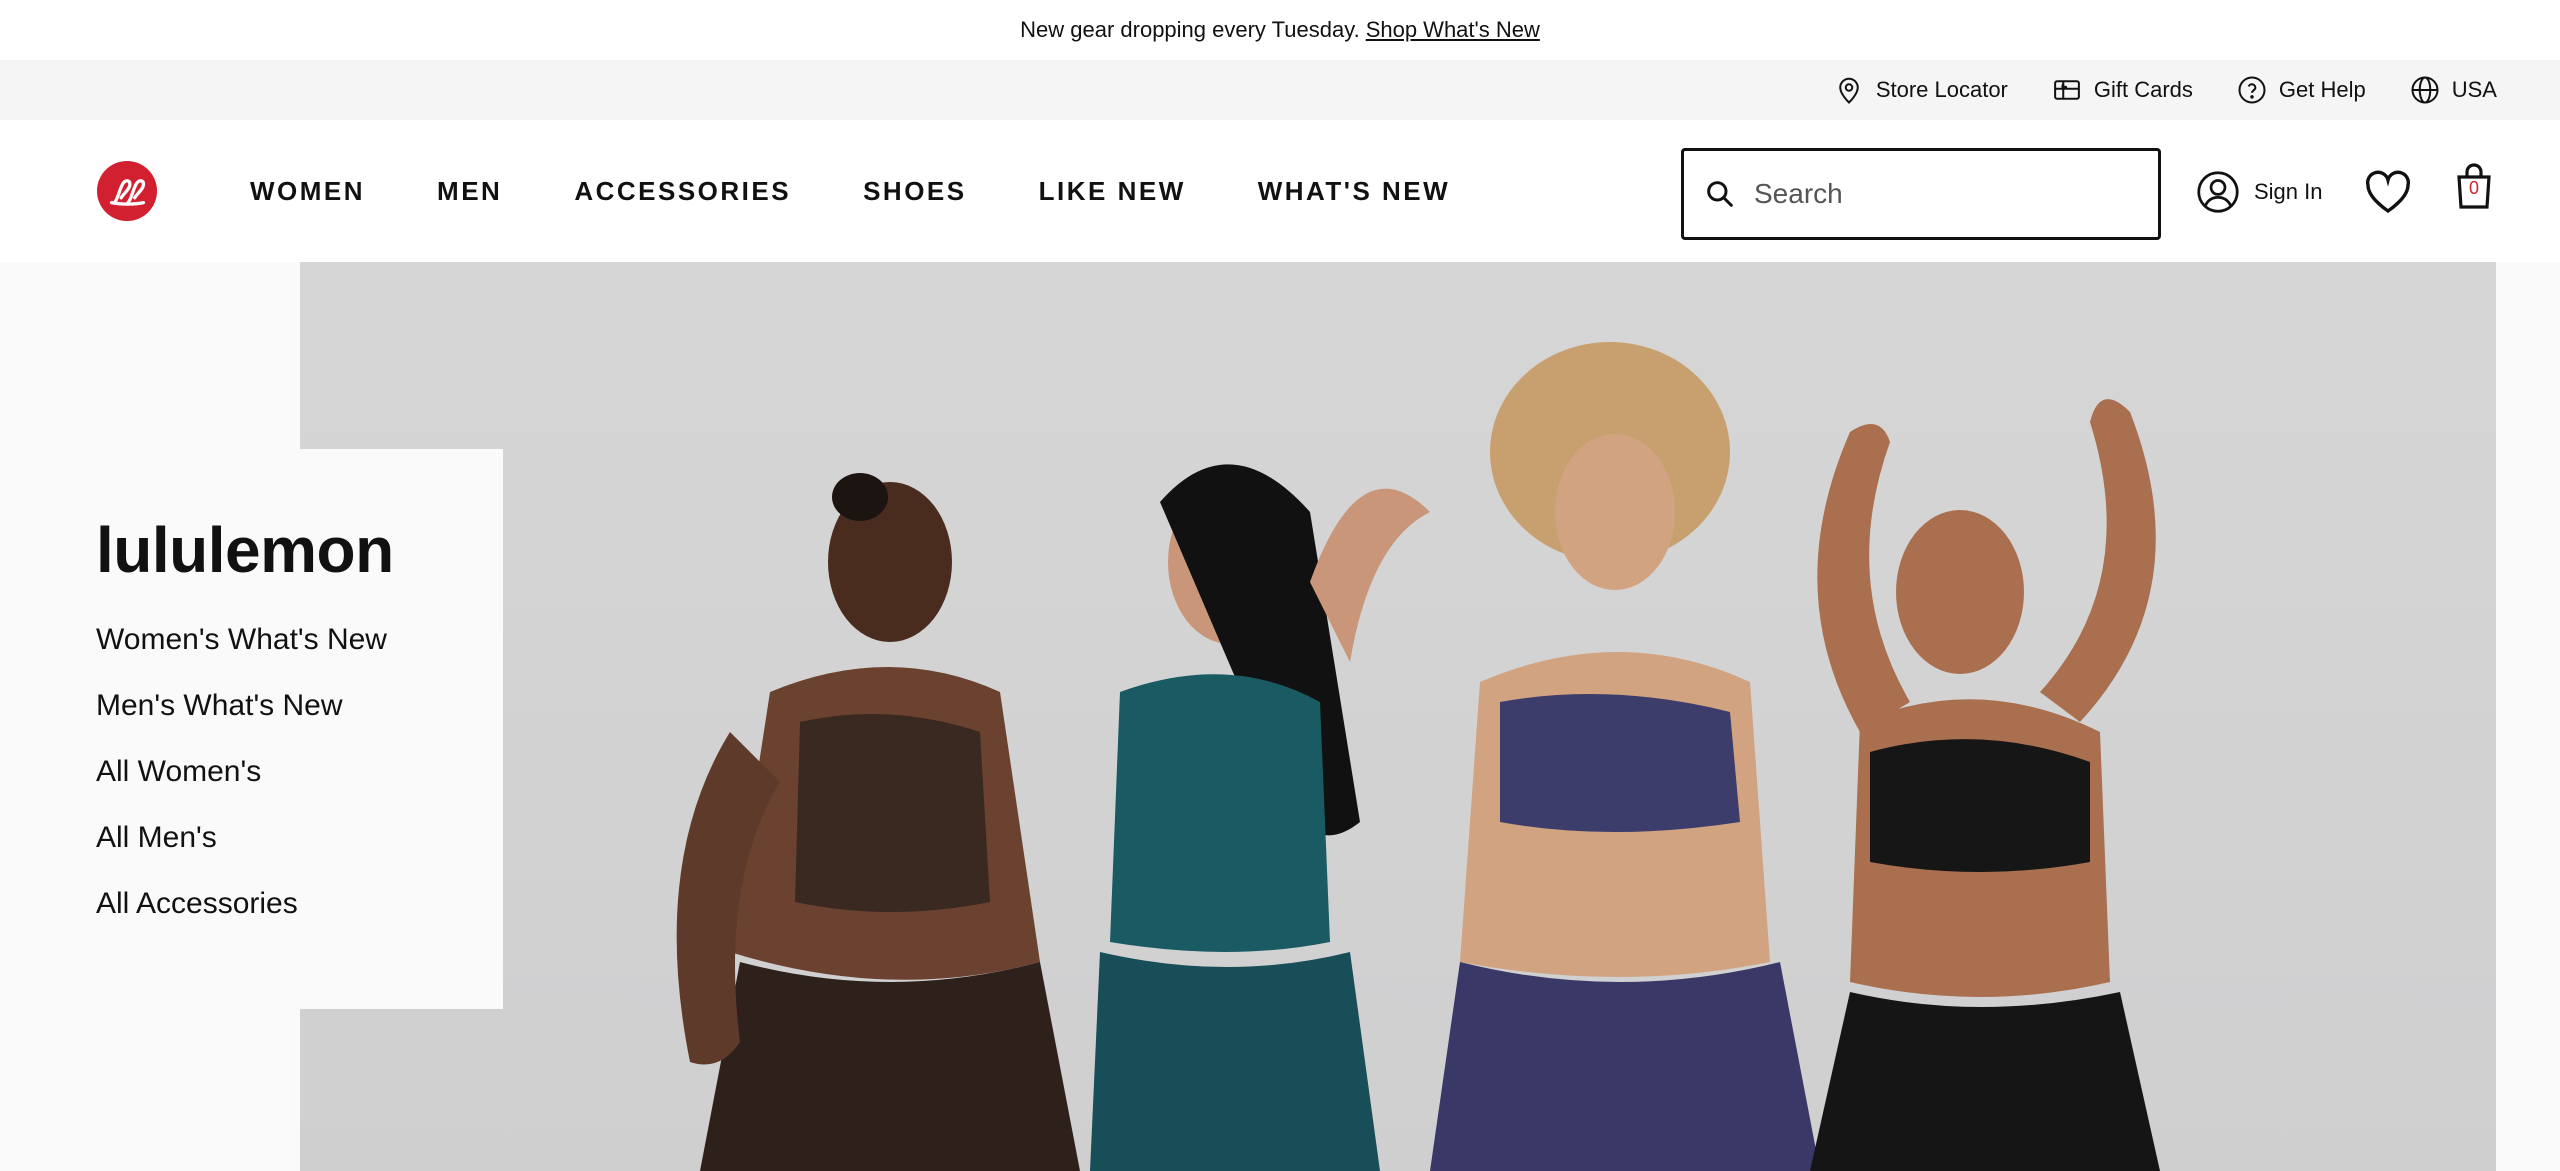 The width and height of the screenshot is (2560, 1171). I want to click on search-box, so click(1921, 194).